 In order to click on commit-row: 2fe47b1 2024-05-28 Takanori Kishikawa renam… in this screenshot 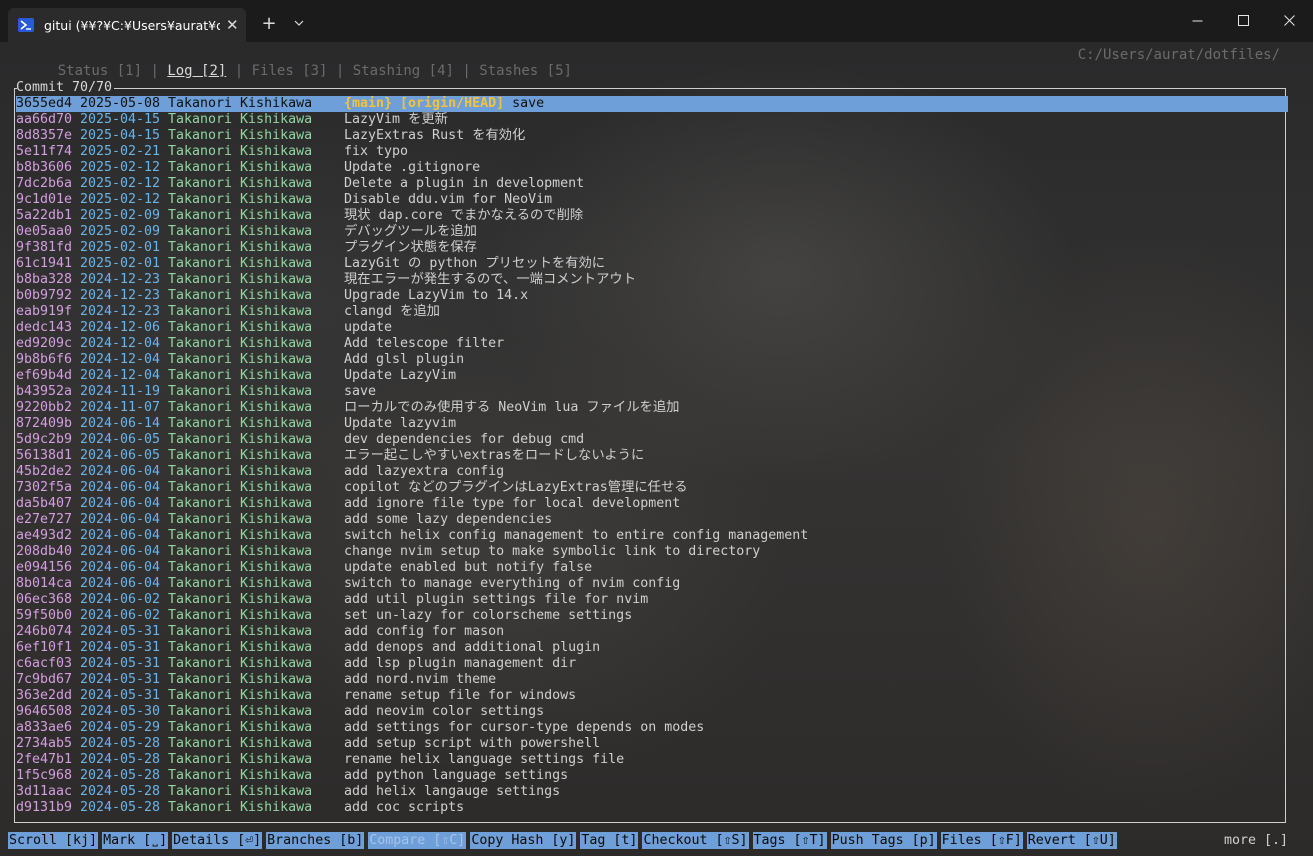, I will do `click(652, 760)`.